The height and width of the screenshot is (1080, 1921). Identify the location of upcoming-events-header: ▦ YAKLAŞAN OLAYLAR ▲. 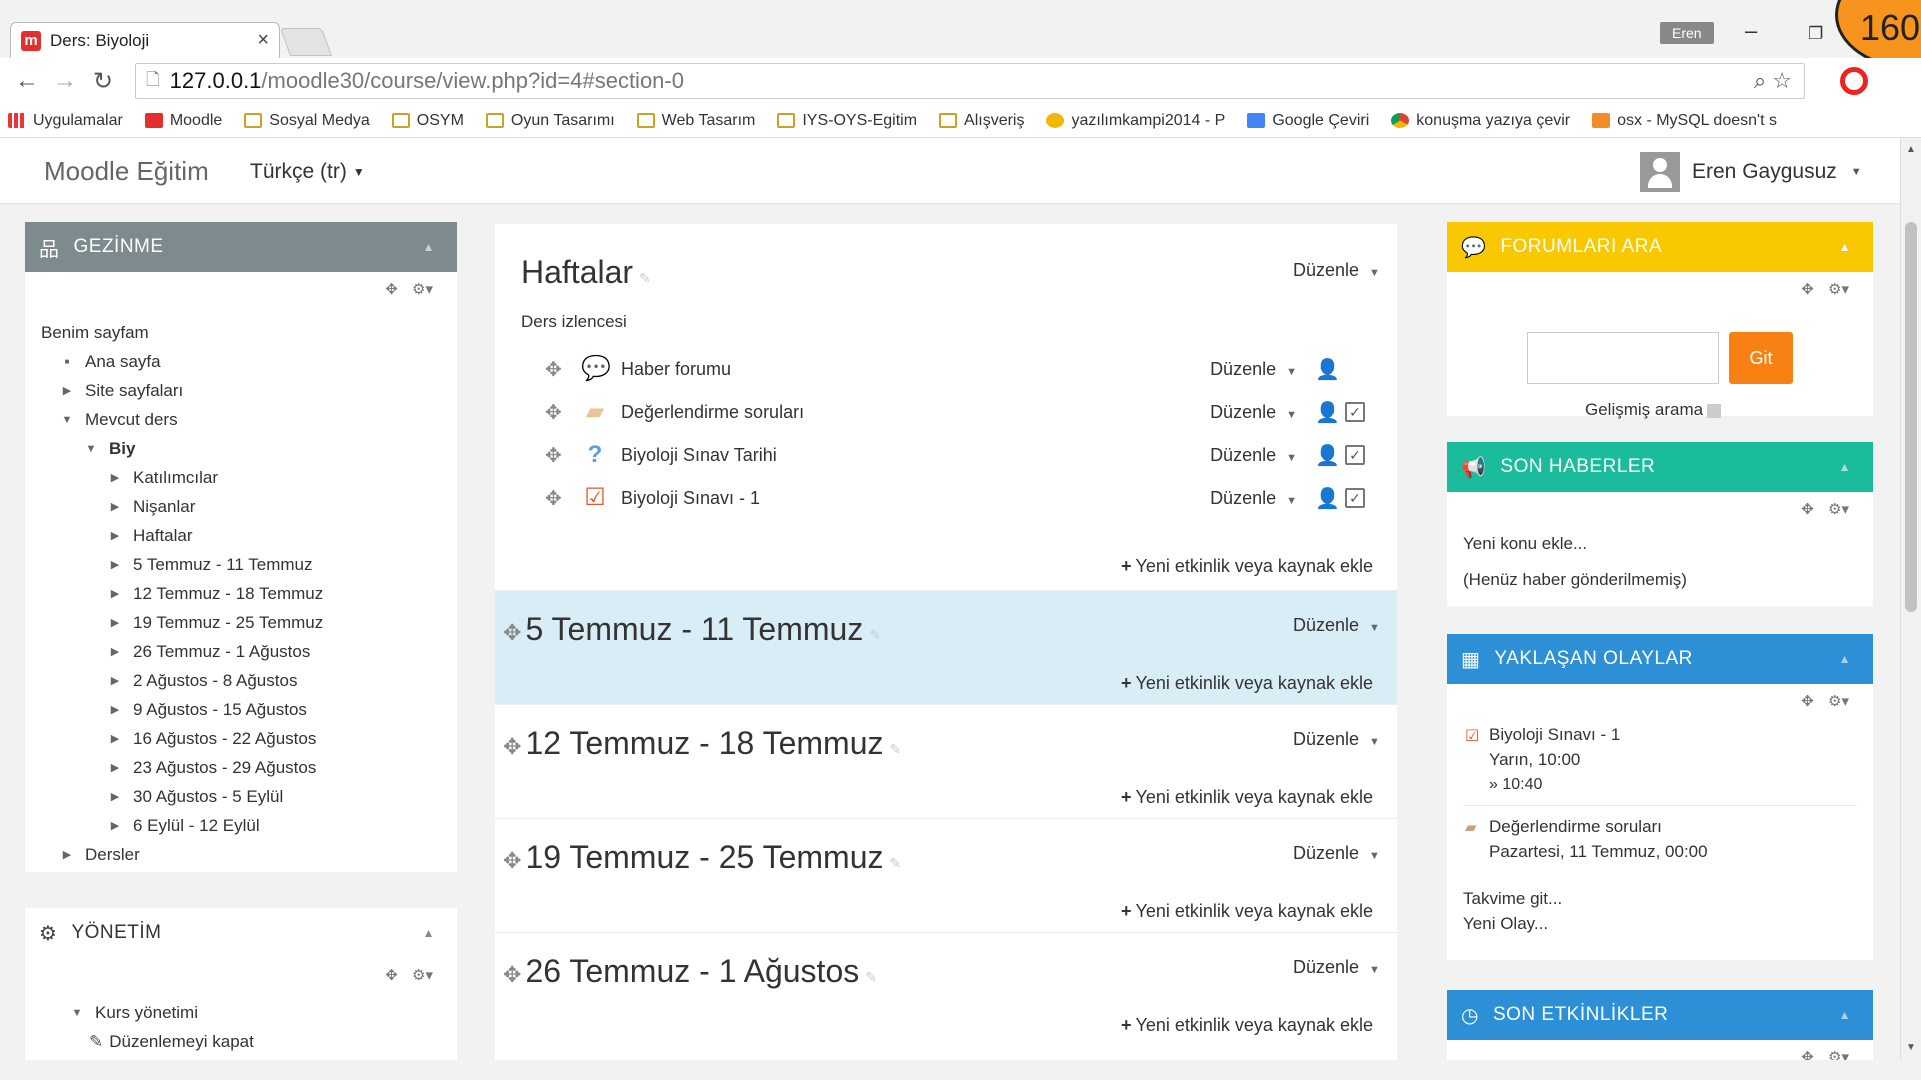
(1660, 659).